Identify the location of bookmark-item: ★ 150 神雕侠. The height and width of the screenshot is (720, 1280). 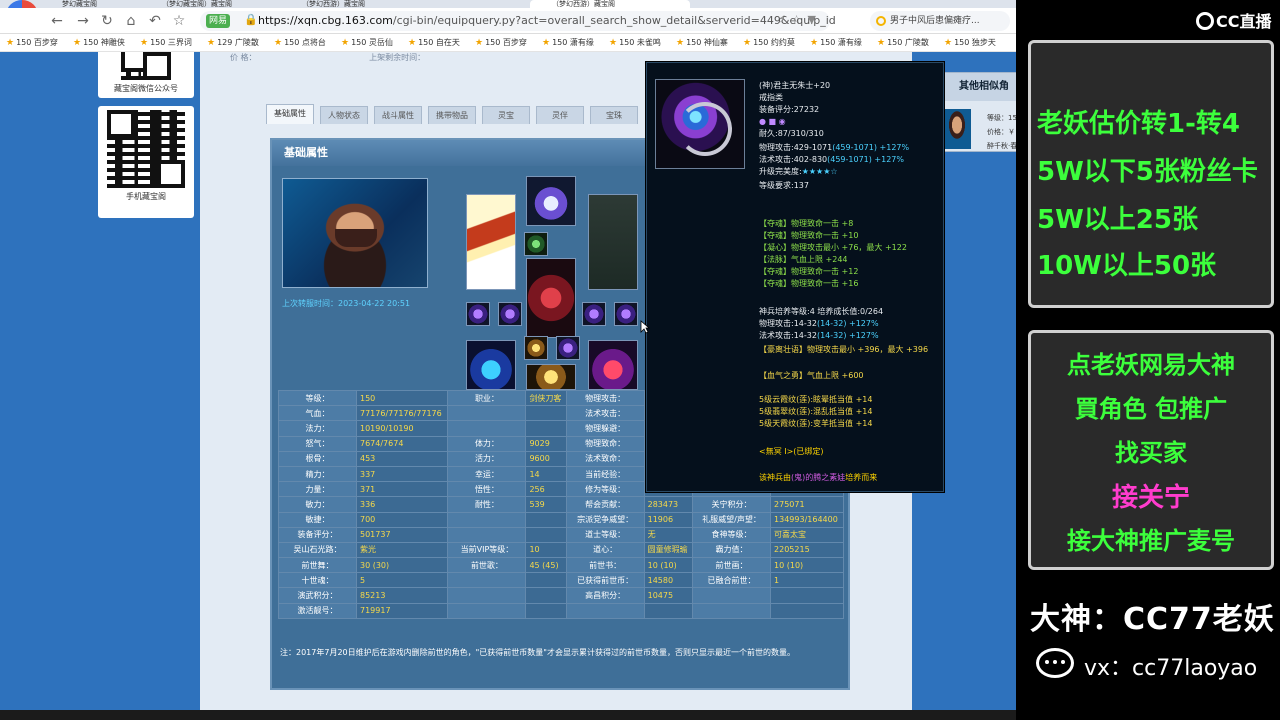
(99, 42).